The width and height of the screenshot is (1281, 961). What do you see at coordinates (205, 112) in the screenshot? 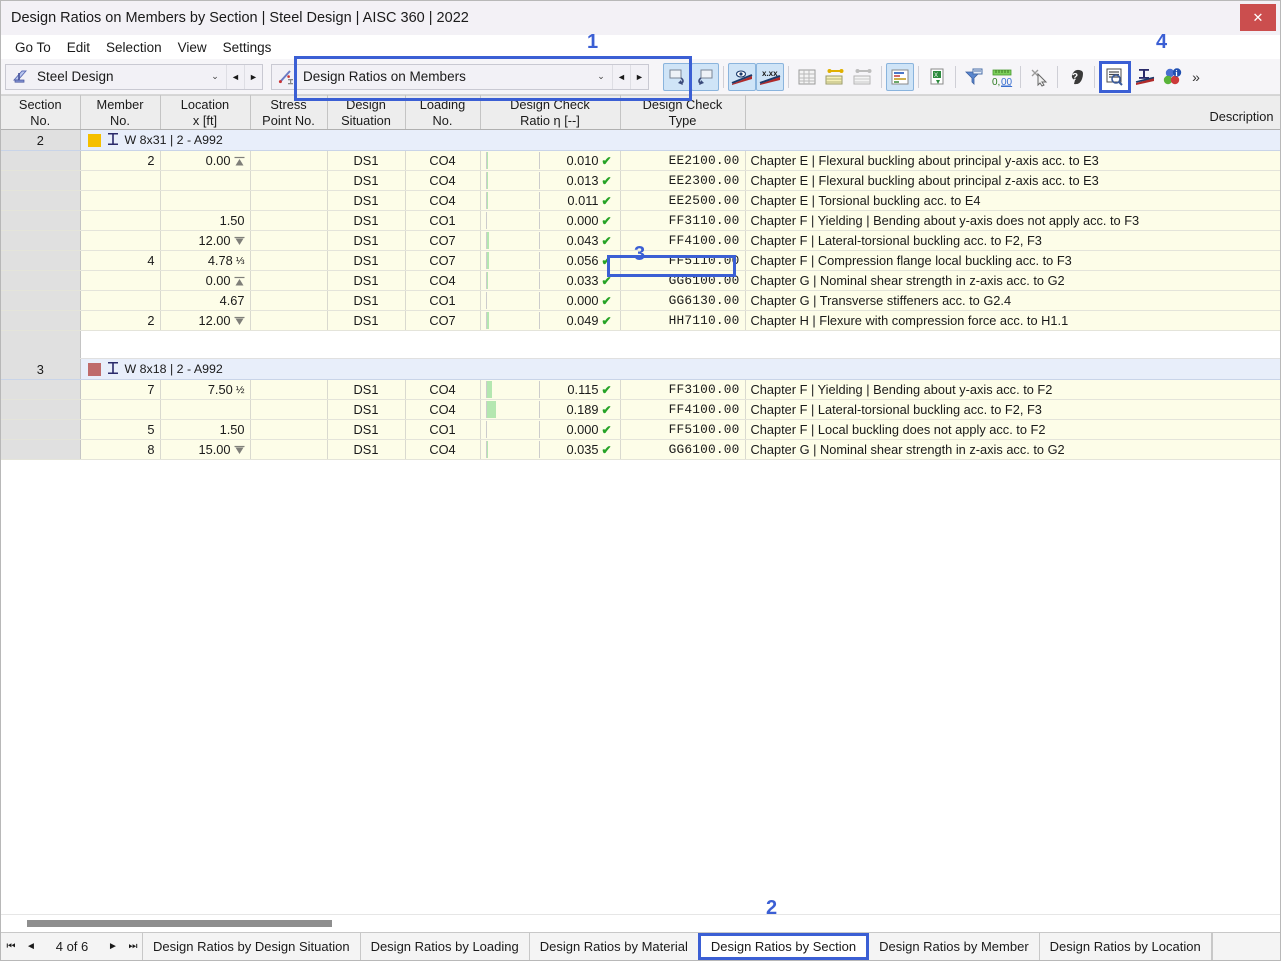
I see `column-header-location: Location x [ft]` at bounding box center [205, 112].